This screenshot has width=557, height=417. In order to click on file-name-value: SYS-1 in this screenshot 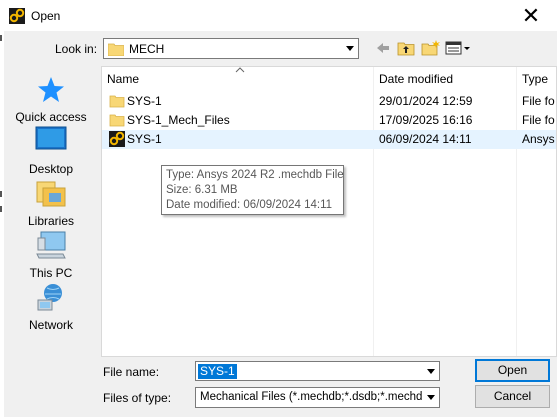, I will do `click(217, 371)`.